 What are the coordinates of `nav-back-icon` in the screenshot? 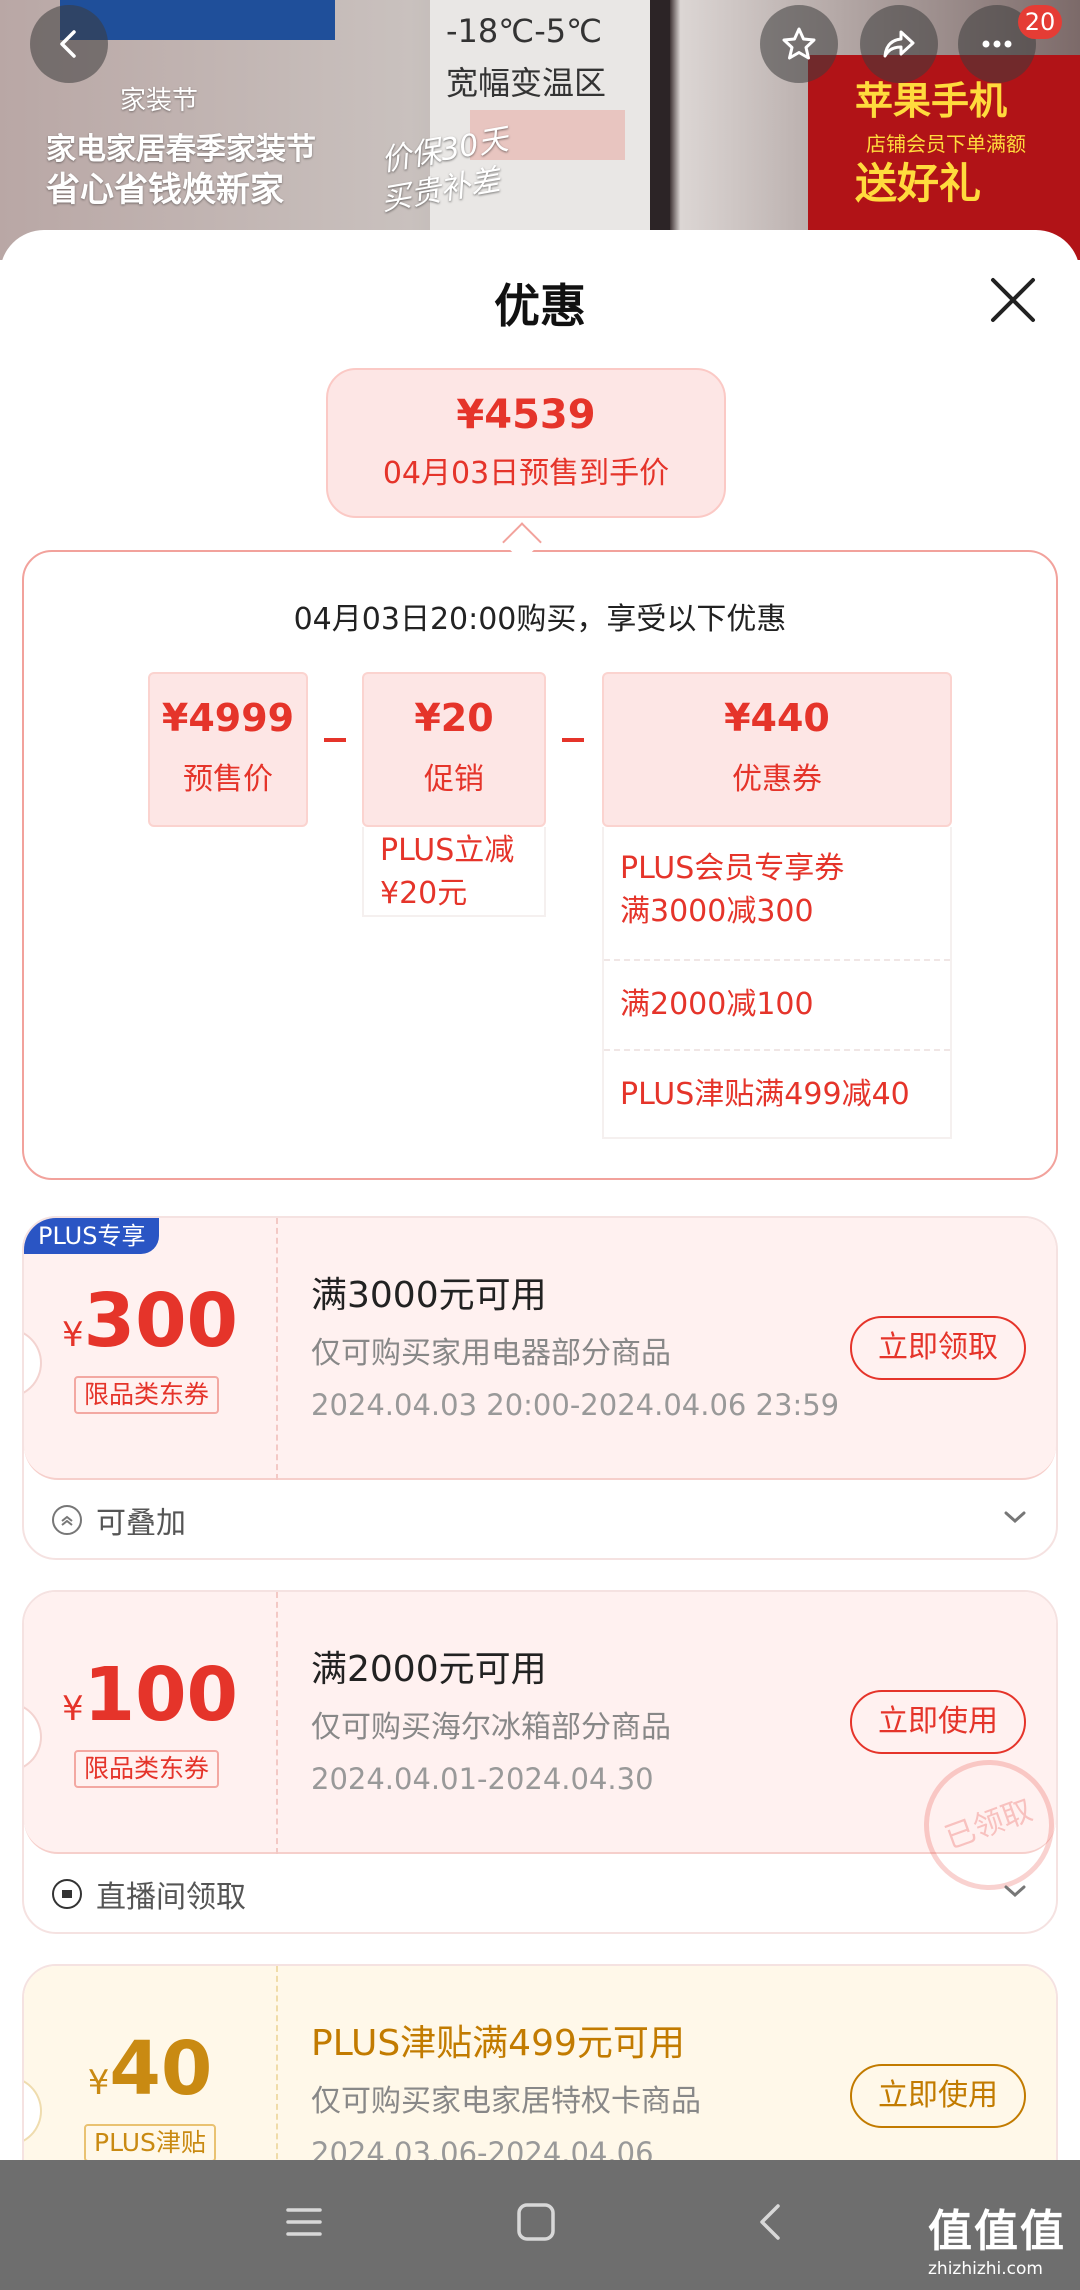 It's located at (772, 2222).